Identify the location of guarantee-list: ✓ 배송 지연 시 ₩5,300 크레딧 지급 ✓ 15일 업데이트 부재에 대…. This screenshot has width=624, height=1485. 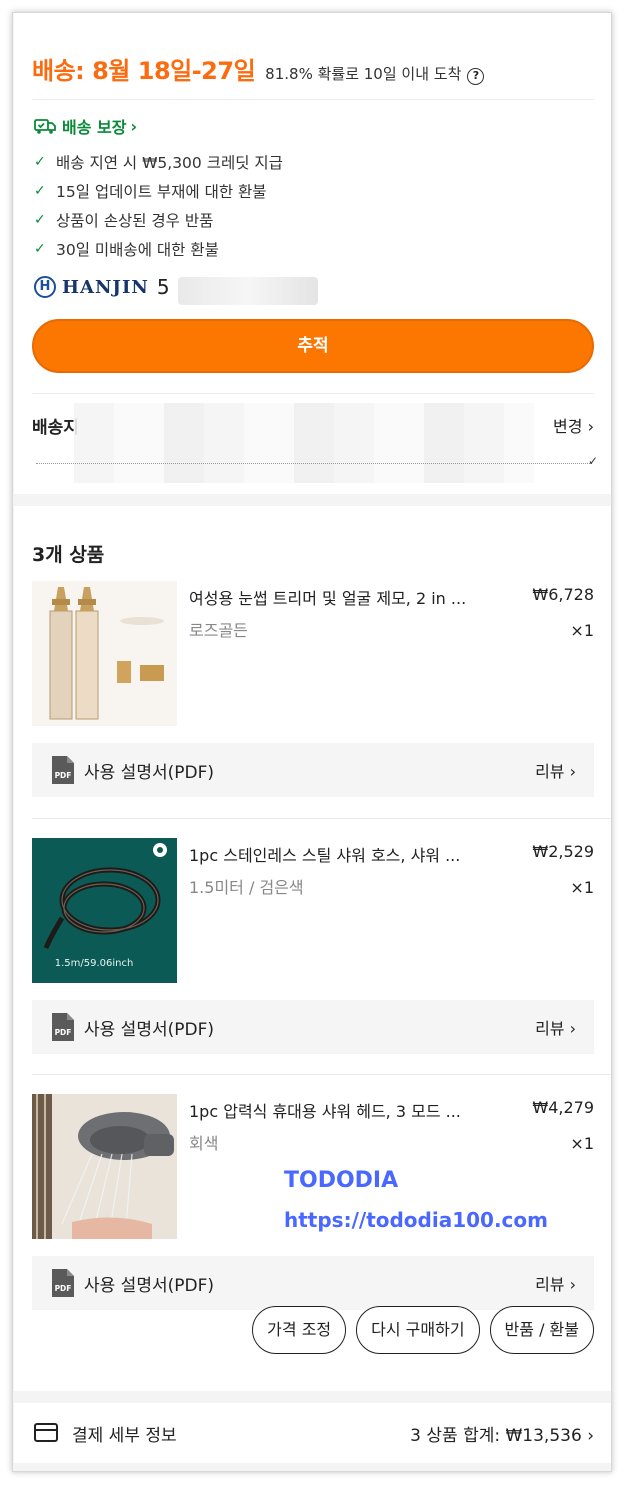
(158, 205).